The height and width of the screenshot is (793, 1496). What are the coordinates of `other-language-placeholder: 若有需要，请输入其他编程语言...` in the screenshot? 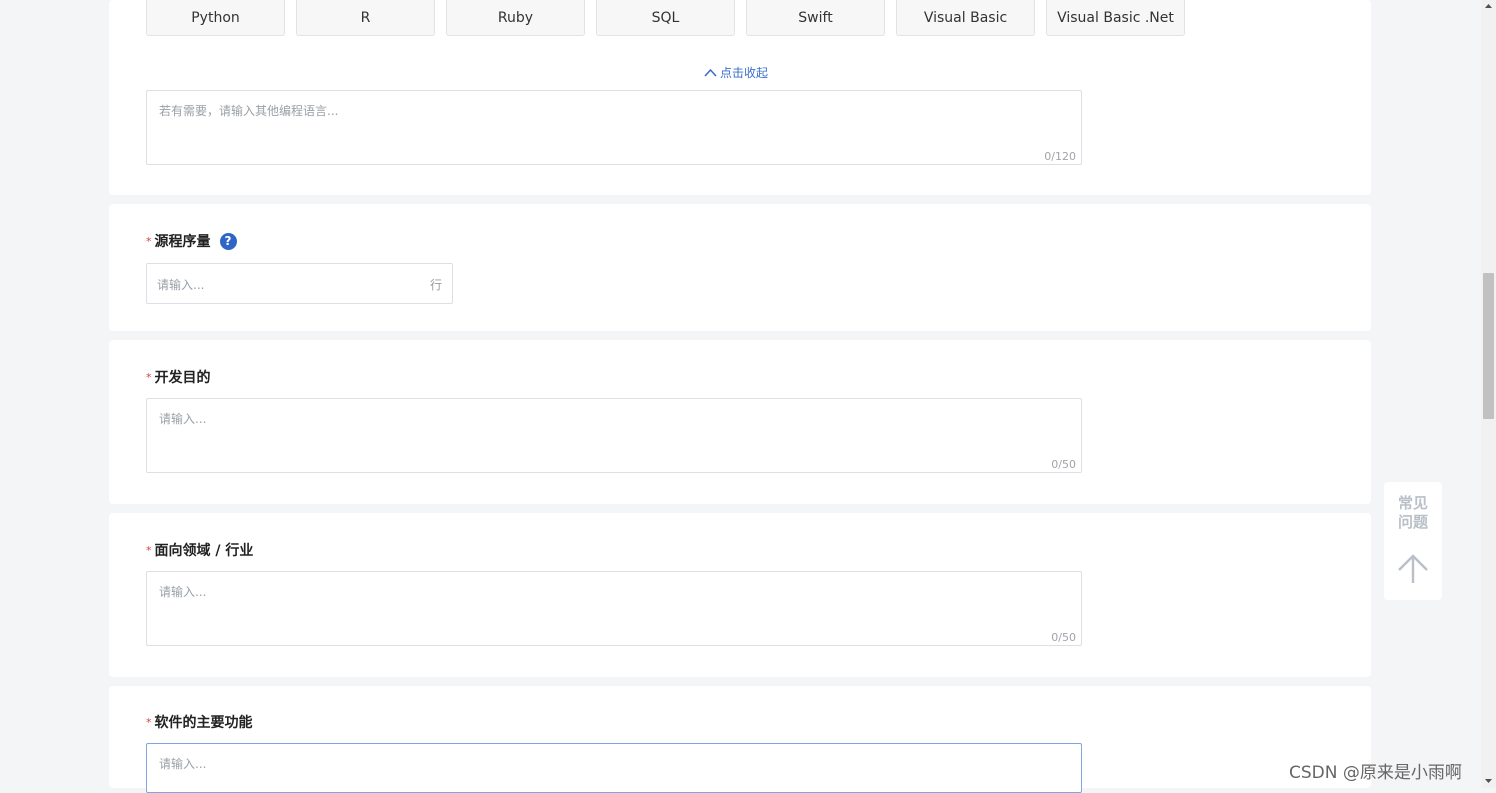 It's located at (249, 111).